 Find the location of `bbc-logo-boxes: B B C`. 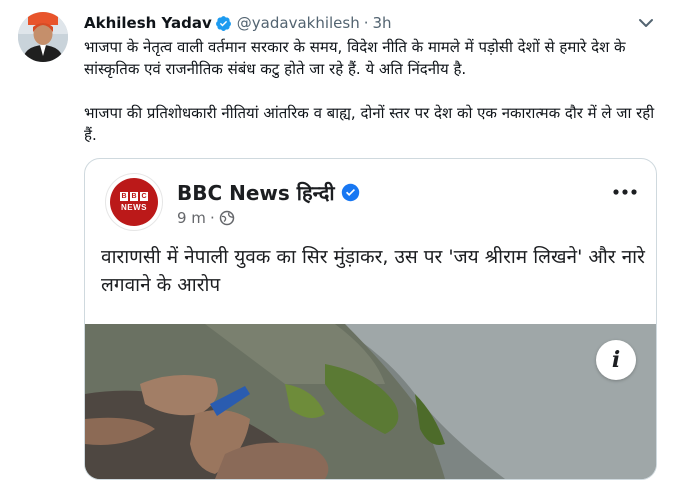

bbc-logo-boxes: B B C is located at coordinates (134, 196).